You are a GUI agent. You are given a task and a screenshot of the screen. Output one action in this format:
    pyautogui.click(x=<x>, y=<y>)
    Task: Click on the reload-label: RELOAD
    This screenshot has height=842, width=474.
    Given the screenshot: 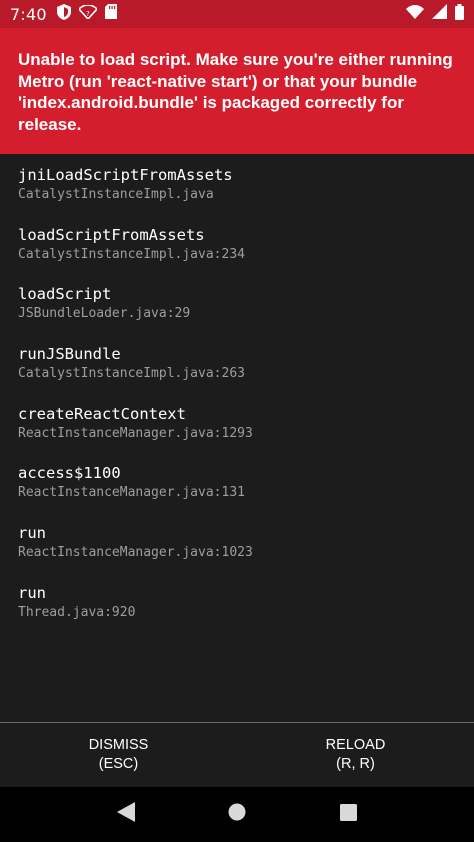 What is the action you would take?
    pyautogui.click(x=355, y=745)
    